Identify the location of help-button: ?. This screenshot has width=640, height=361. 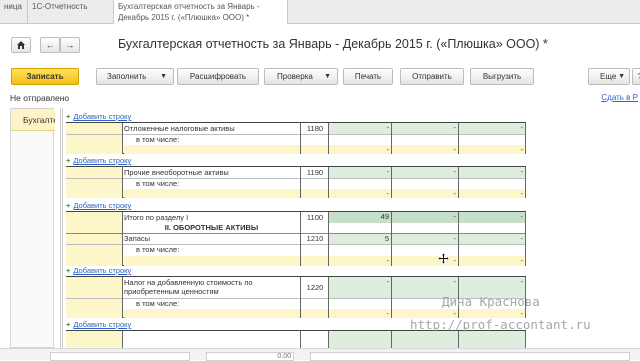
(636, 76).